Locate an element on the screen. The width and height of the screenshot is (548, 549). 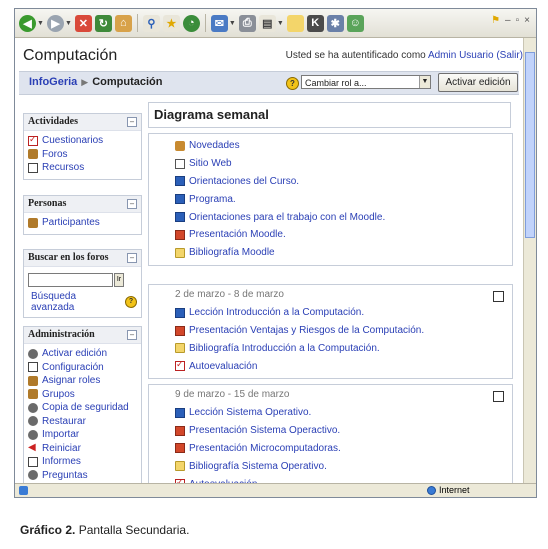
messenger-icon: ☺ is located at coordinates (355, 23).